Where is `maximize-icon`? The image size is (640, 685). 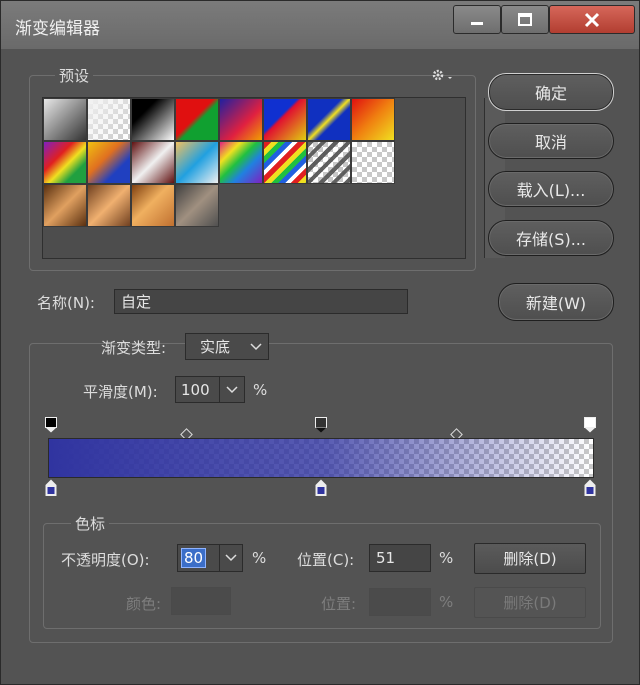
maximize-icon is located at coordinates (525, 19).